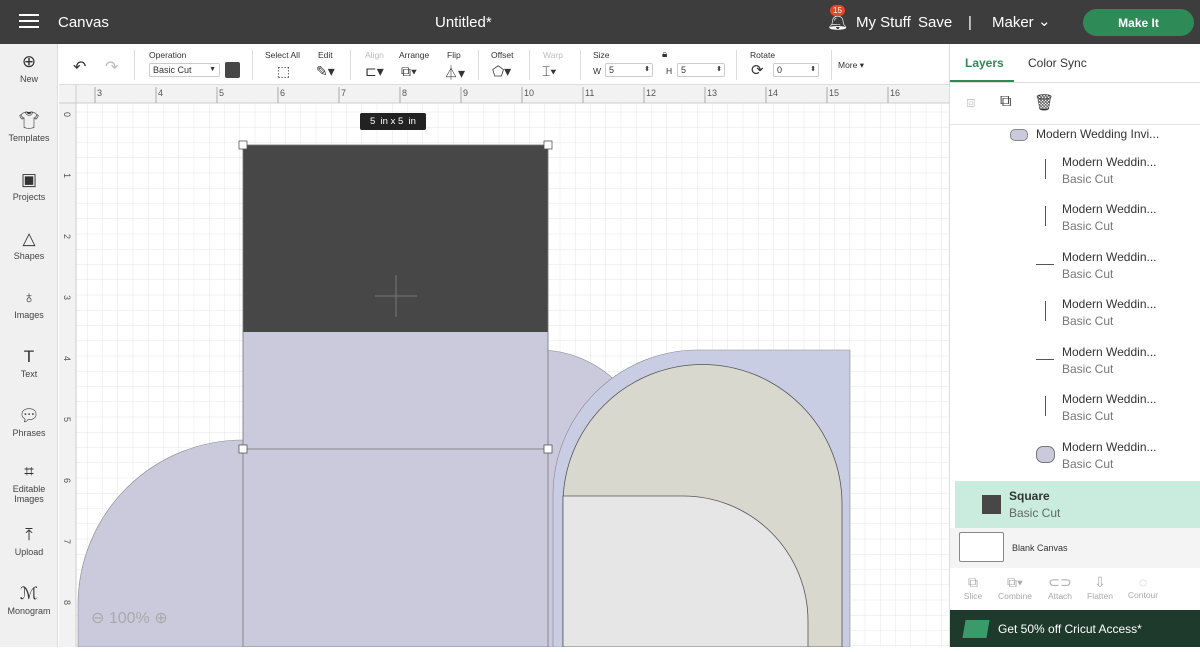  Describe the element at coordinates (325, 71) in the screenshot. I see `pencil-icon: ✎▾` at that location.